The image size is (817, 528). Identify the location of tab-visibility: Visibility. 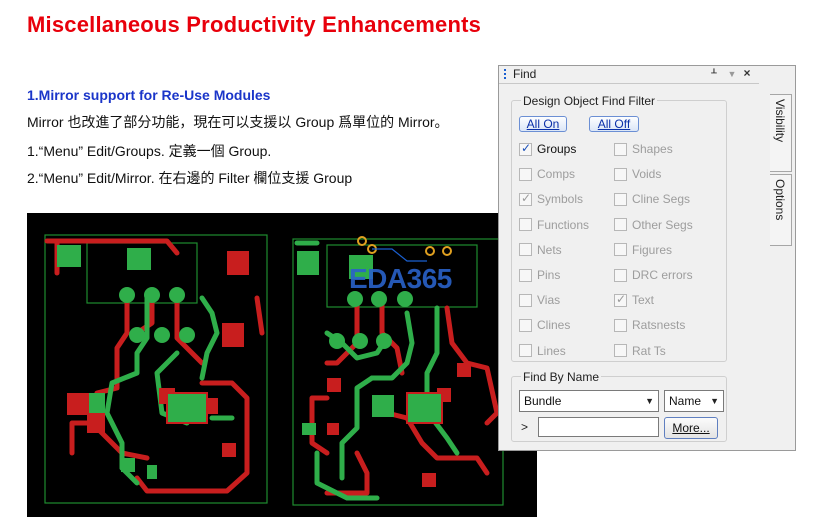
(781, 133).